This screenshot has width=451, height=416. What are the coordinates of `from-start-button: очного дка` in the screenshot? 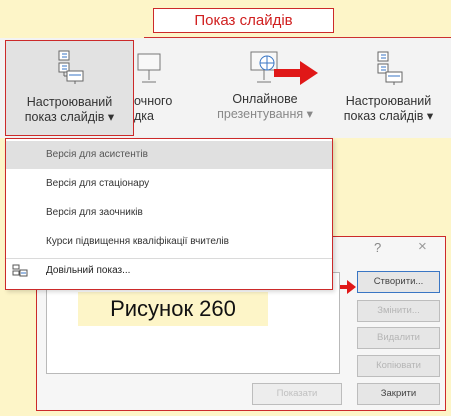 It's located at (161, 88).